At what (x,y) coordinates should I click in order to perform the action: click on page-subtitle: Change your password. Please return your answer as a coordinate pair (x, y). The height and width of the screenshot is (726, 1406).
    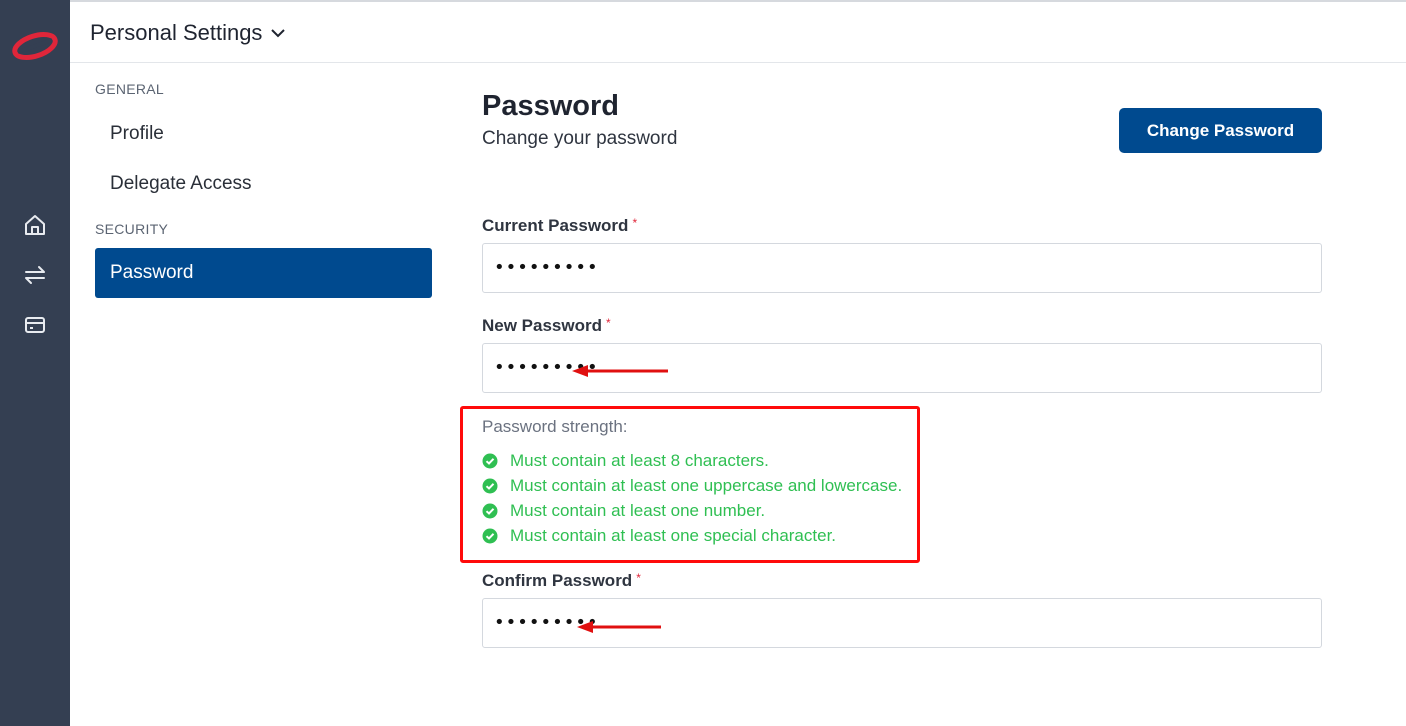
    Looking at the image, I should click on (580, 138).